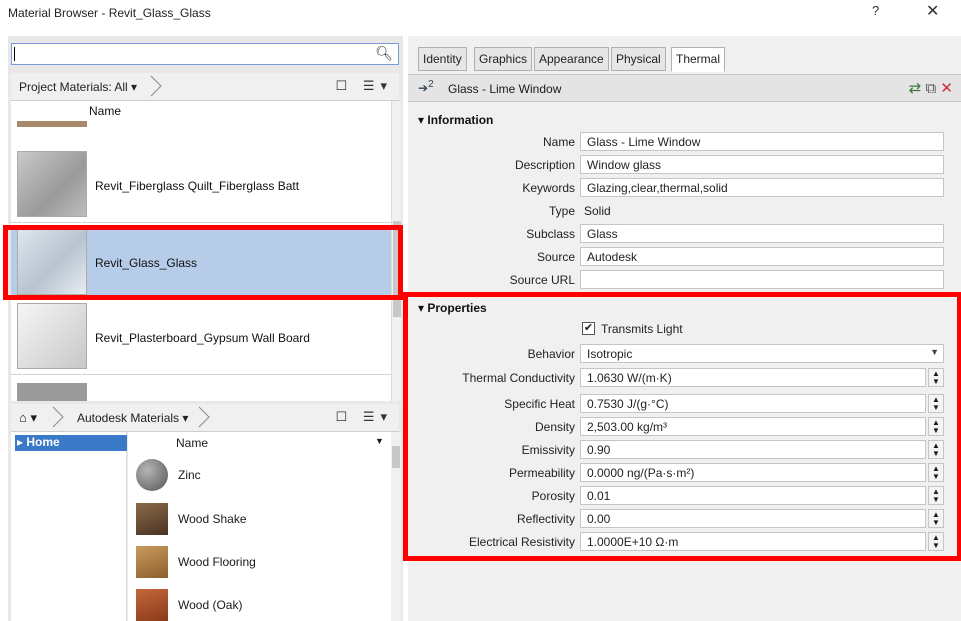 The height and width of the screenshot is (621, 961). I want to click on specific-heat-field: 0.7530 J/(g·°C), so click(753, 403).